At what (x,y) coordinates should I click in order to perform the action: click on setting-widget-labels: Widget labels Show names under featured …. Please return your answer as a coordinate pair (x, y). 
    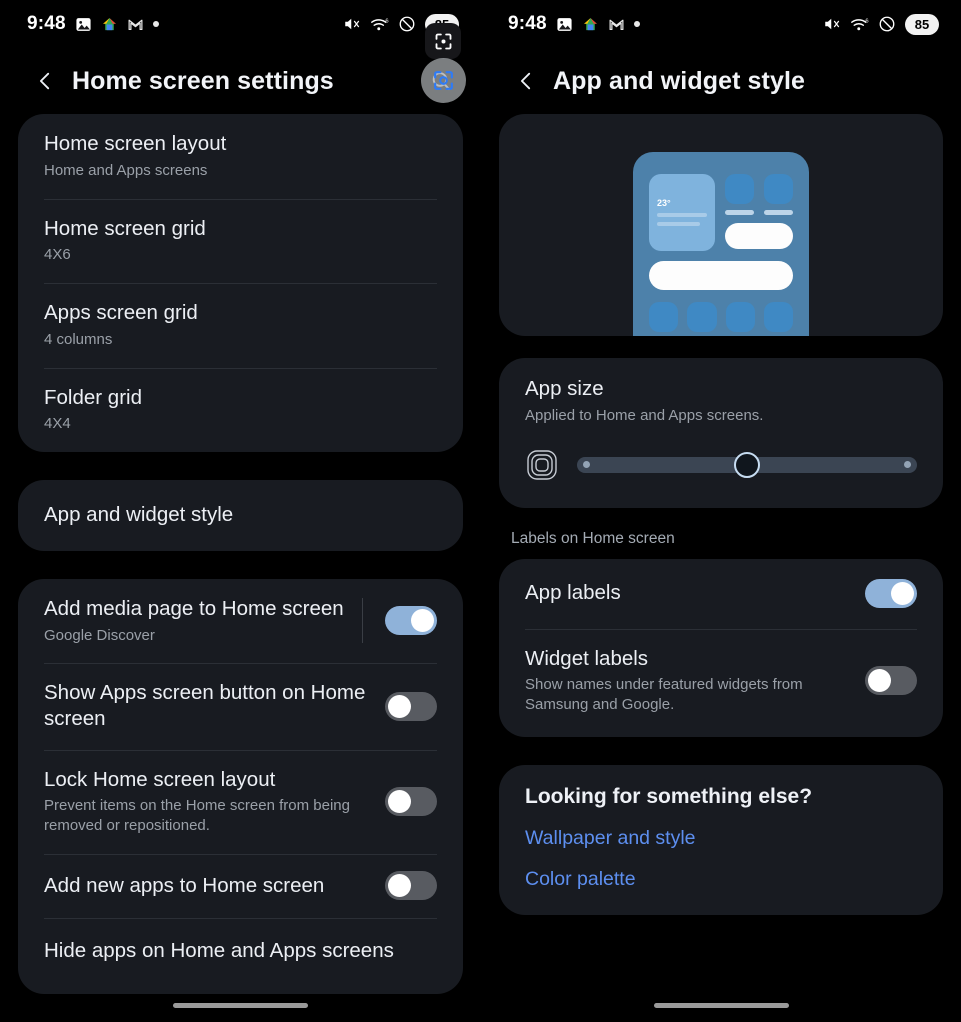
    Looking at the image, I should click on (721, 683).